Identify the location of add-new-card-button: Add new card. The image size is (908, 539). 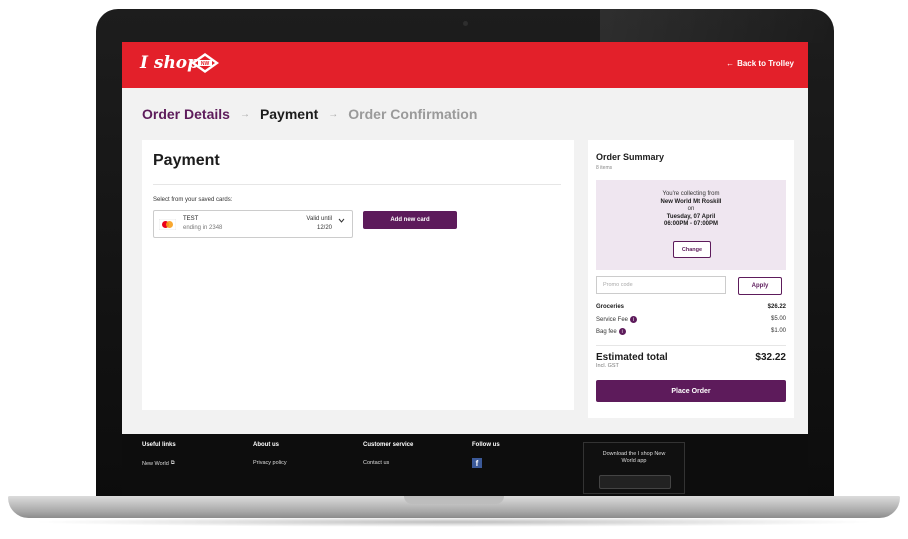
(410, 220).